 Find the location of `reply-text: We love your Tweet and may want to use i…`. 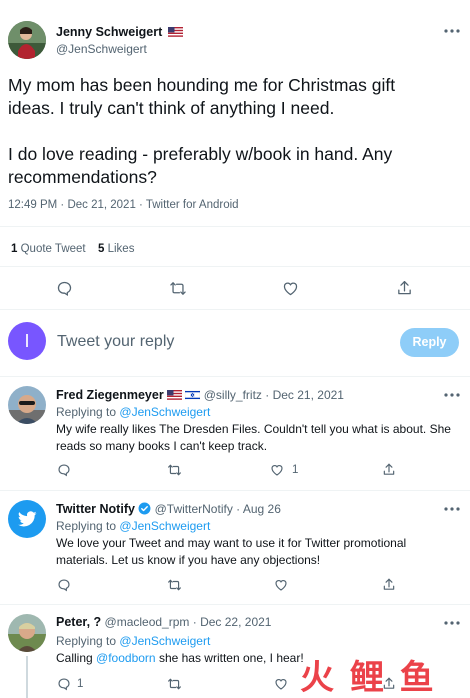

reply-text: We love your Tweet and may want to use i… is located at coordinates (258, 552).